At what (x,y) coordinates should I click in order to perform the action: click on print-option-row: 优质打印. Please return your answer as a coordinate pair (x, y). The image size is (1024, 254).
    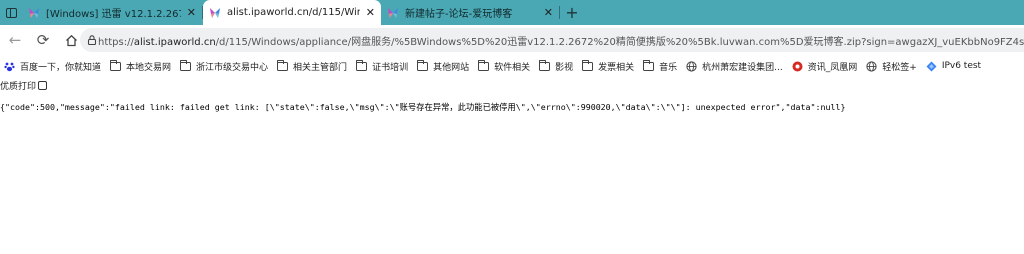
    Looking at the image, I should click on (512, 85).